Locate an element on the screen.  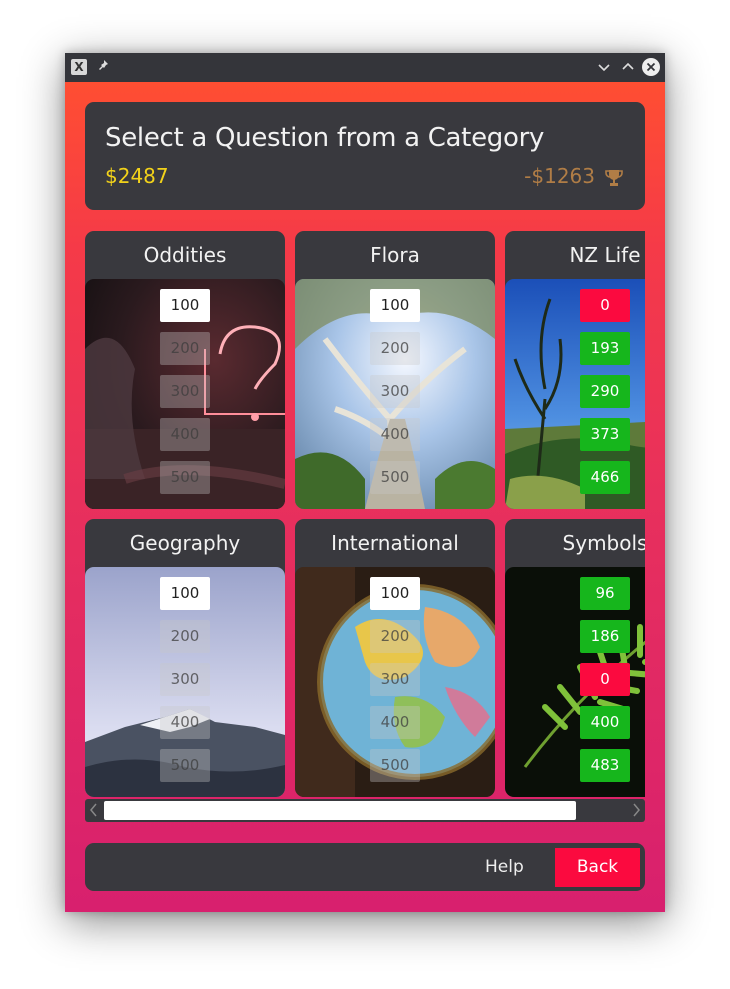
back-button: Back is located at coordinates (597, 867).